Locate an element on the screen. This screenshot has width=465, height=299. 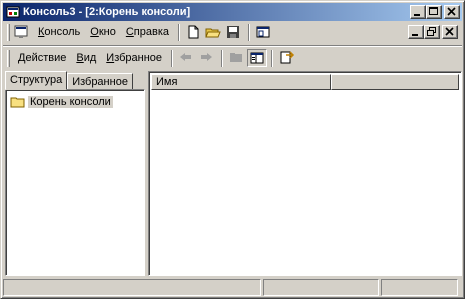
save-disk-icon is located at coordinates (234, 33).